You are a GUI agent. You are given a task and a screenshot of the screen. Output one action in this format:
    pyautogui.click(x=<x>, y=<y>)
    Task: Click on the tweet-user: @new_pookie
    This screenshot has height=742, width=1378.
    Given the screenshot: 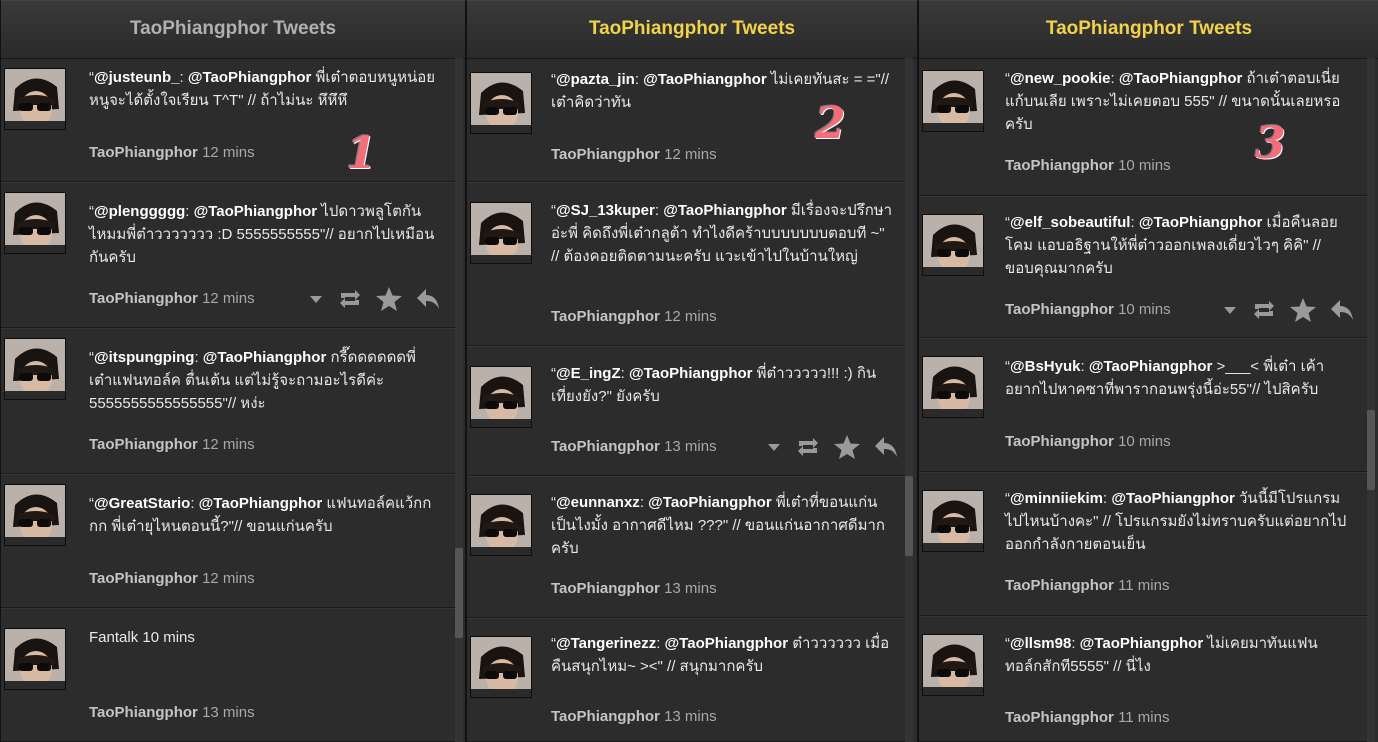 What is the action you would take?
    pyautogui.click(x=1060, y=78)
    